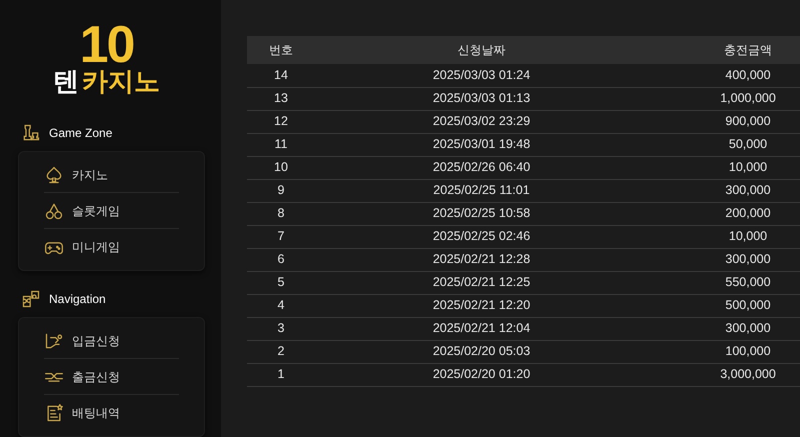  What do you see at coordinates (481, 167) in the screenshot?
I see `table-cell: 2025/02/26 06:40` at bounding box center [481, 167].